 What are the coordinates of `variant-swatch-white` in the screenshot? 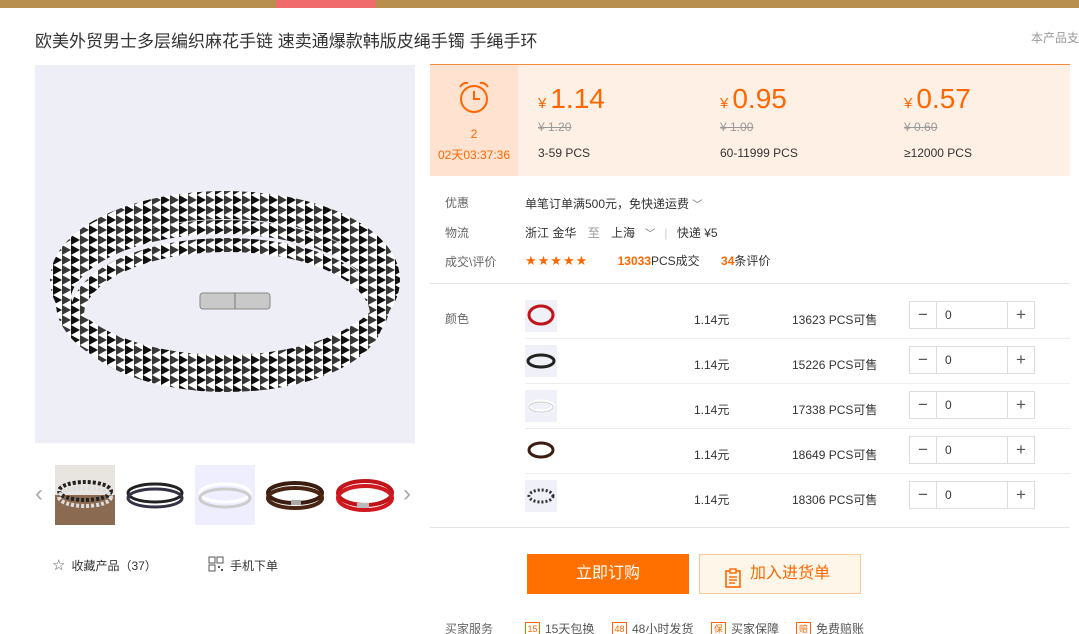 It's located at (541, 406).